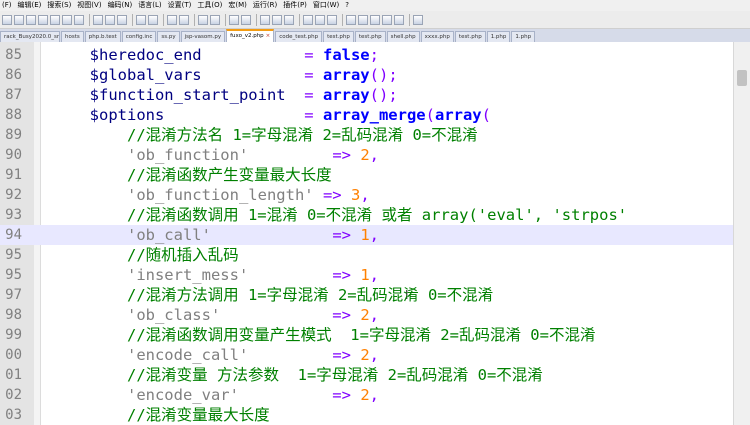 This screenshot has width=750, height=425. I want to click on zoom-out-icon, so click(215, 19).